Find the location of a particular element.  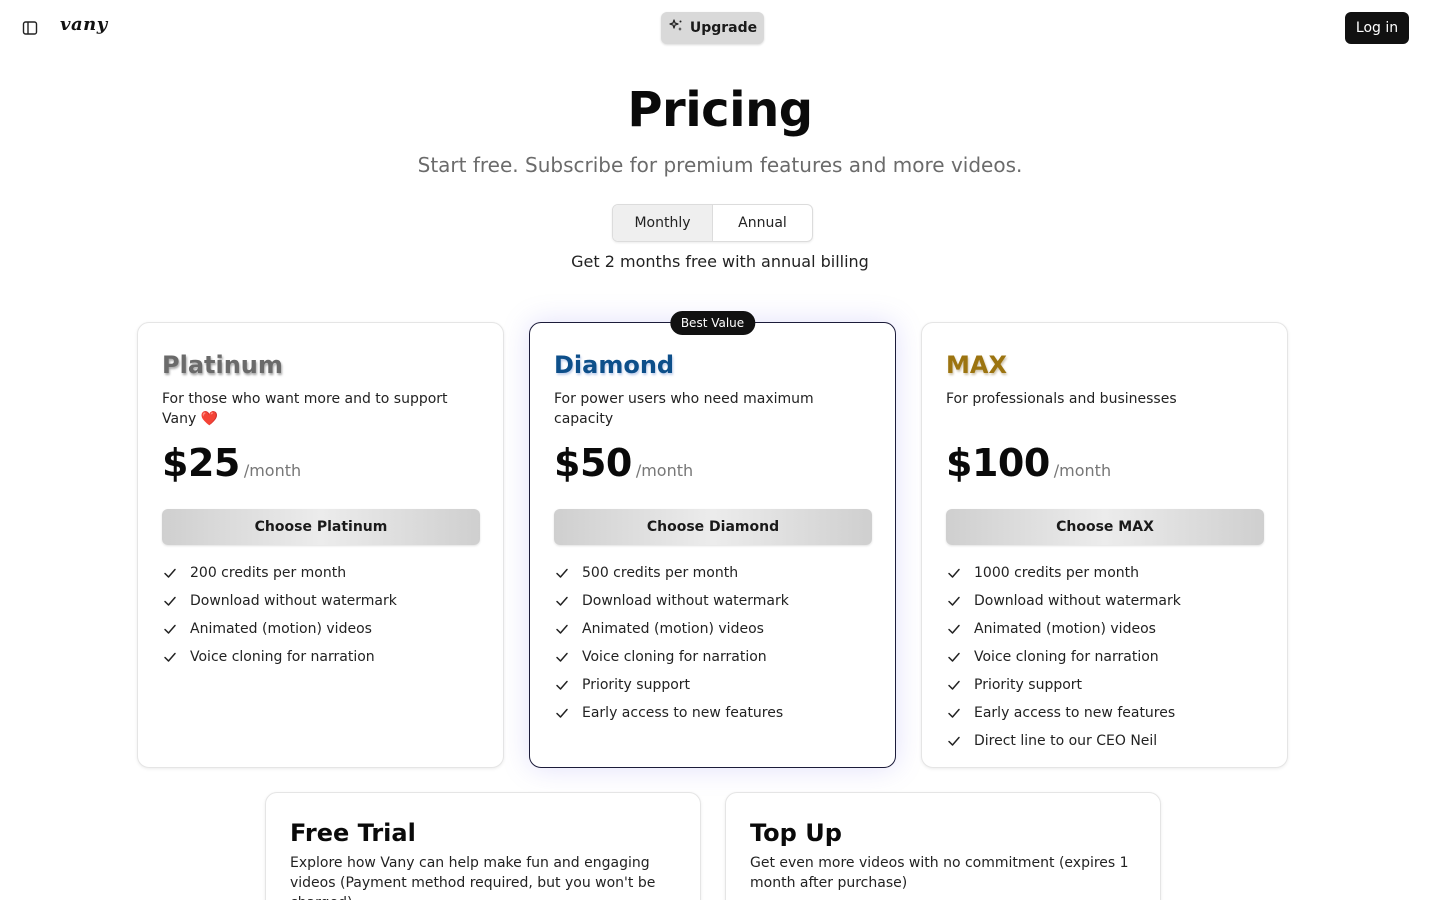

feature-text: 200 credits per month is located at coordinates (268, 573).